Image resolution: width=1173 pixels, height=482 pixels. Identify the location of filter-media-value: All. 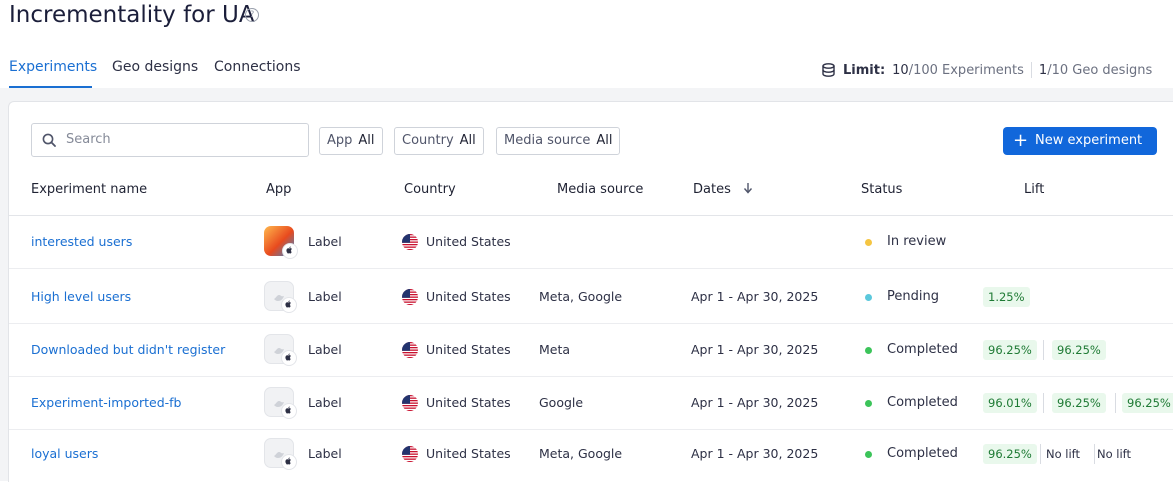
(604, 140).